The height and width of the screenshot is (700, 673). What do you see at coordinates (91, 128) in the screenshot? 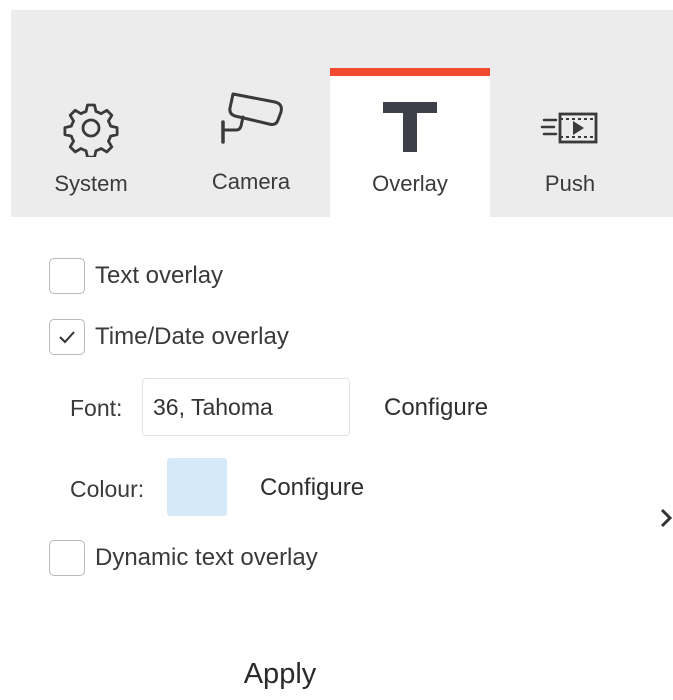
I see `gear-icon` at bounding box center [91, 128].